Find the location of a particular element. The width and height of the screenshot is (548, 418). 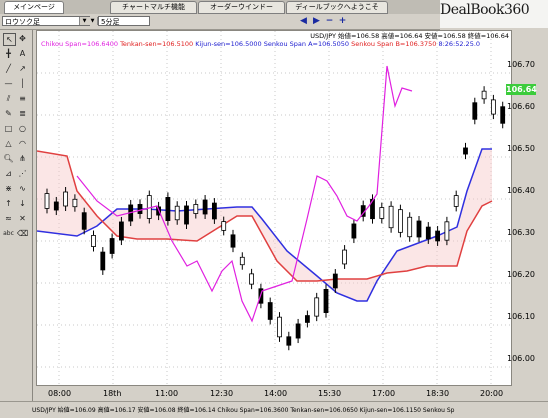

current-price-badge: 106.64 is located at coordinates (521, 89).